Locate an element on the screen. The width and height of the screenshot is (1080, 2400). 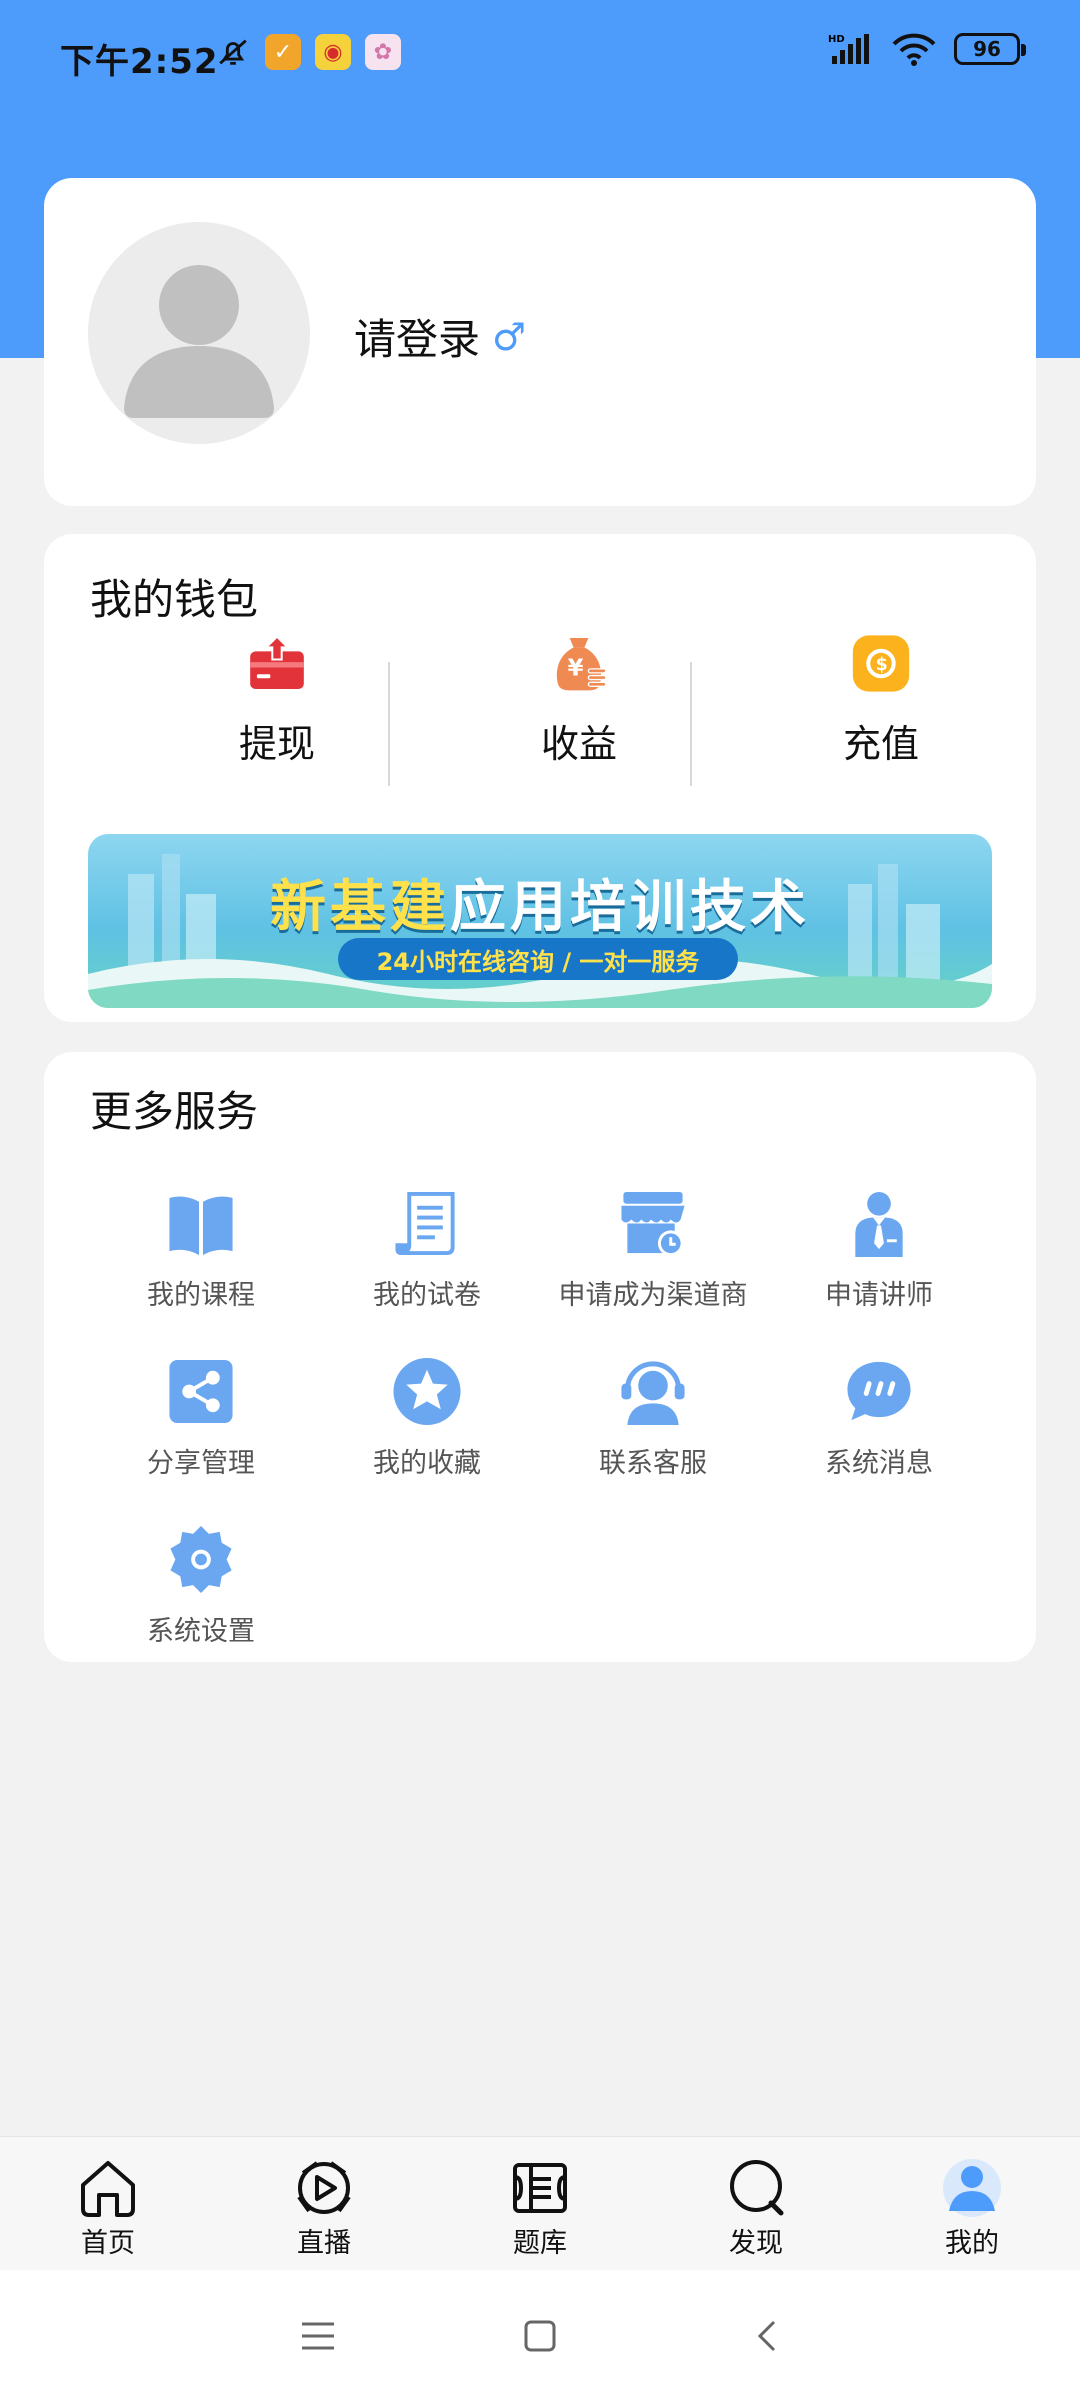
shop-icon is located at coordinates (653, 1224).